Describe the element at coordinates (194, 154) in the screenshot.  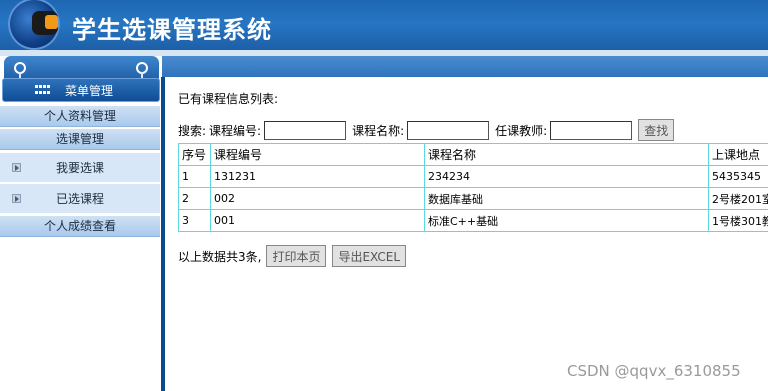
I see `column-header: 序号` at that location.